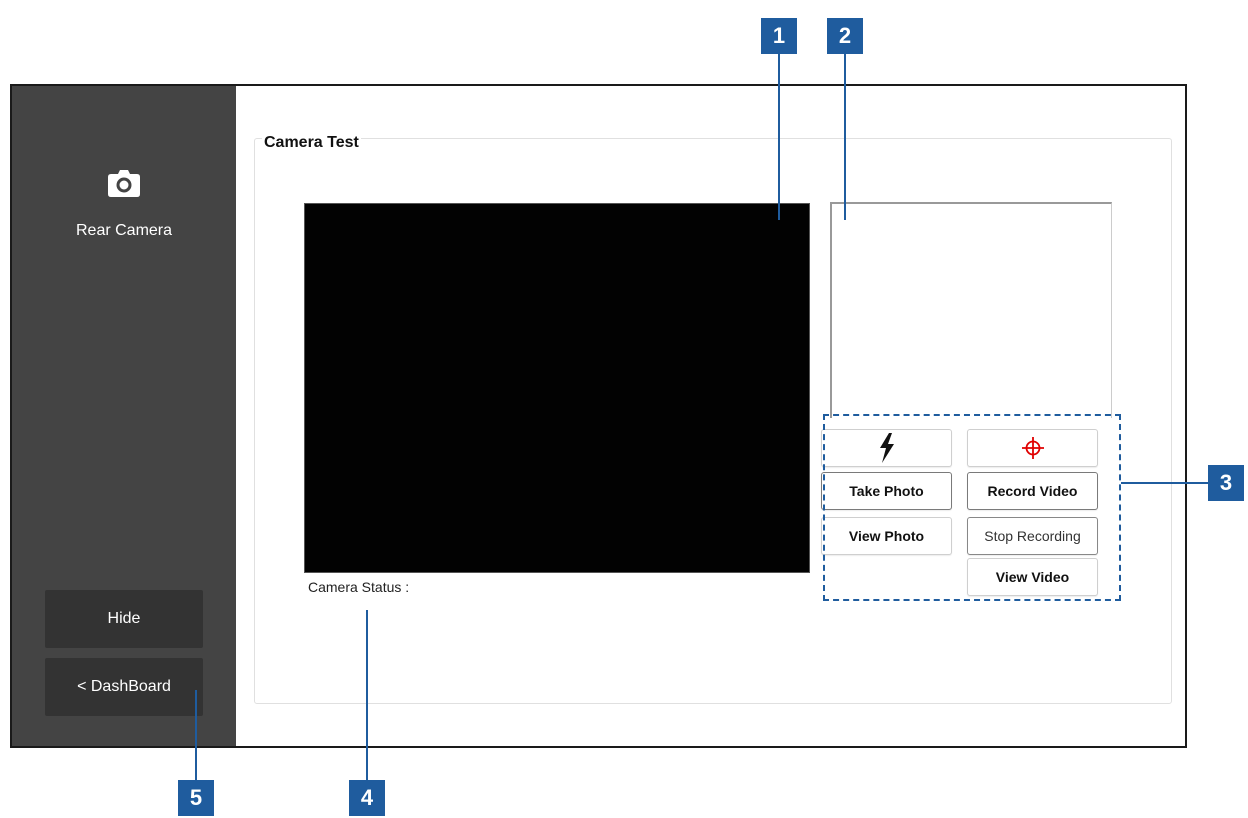 This screenshot has width=1248, height=818. Describe the element at coordinates (1164, 483) in the screenshot. I see `callout-3-line` at that location.